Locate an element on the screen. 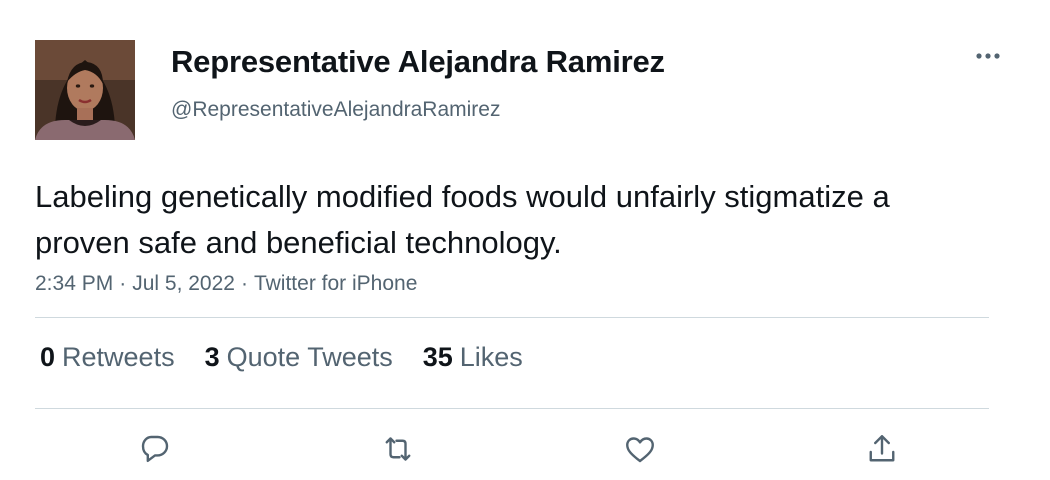 The height and width of the screenshot is (480, 1050). like-button is located at coordinates (640, 449).